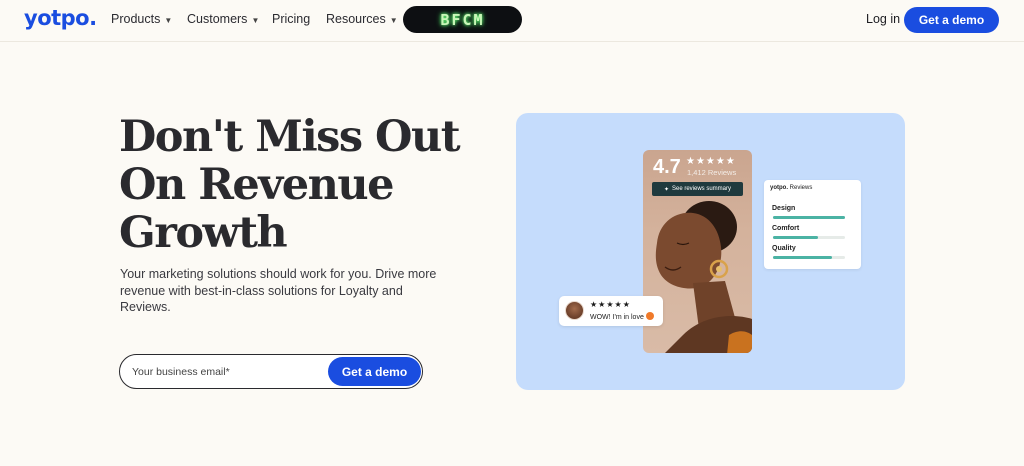 Image resolution: width=1024 pixels, height=466 pixels. What do you see at coordinates (786, 228) in the screenshot?
I see `attribute-label: Comfort` at bounding box center [786, 228].